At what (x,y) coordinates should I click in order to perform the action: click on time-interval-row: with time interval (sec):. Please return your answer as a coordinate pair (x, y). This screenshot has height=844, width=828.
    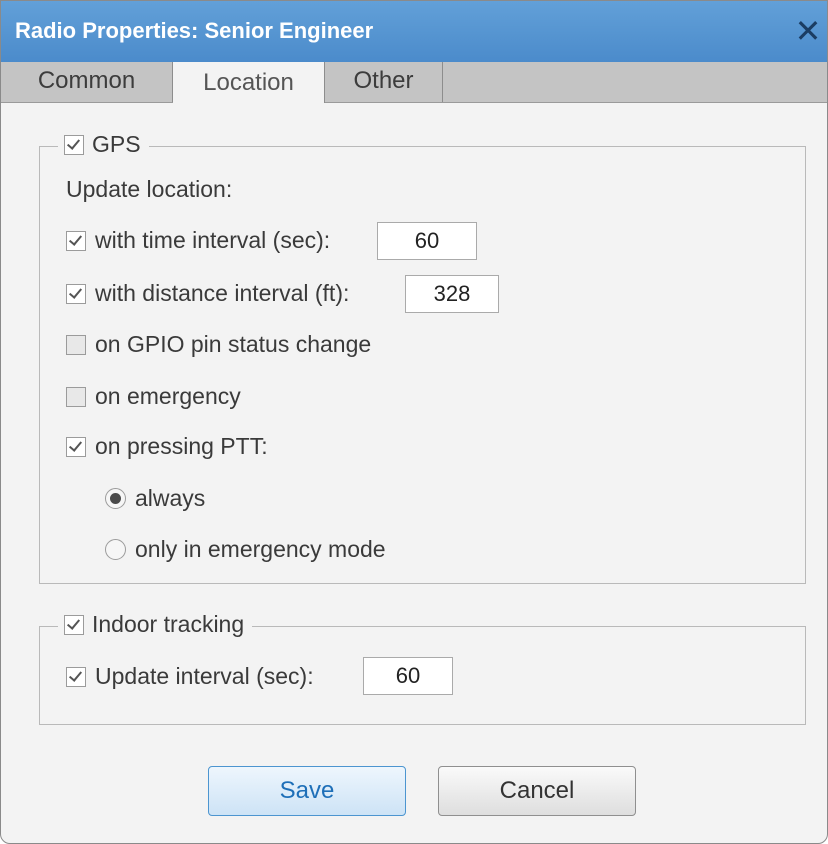
    Looking at the image, I should click on (198, 240).